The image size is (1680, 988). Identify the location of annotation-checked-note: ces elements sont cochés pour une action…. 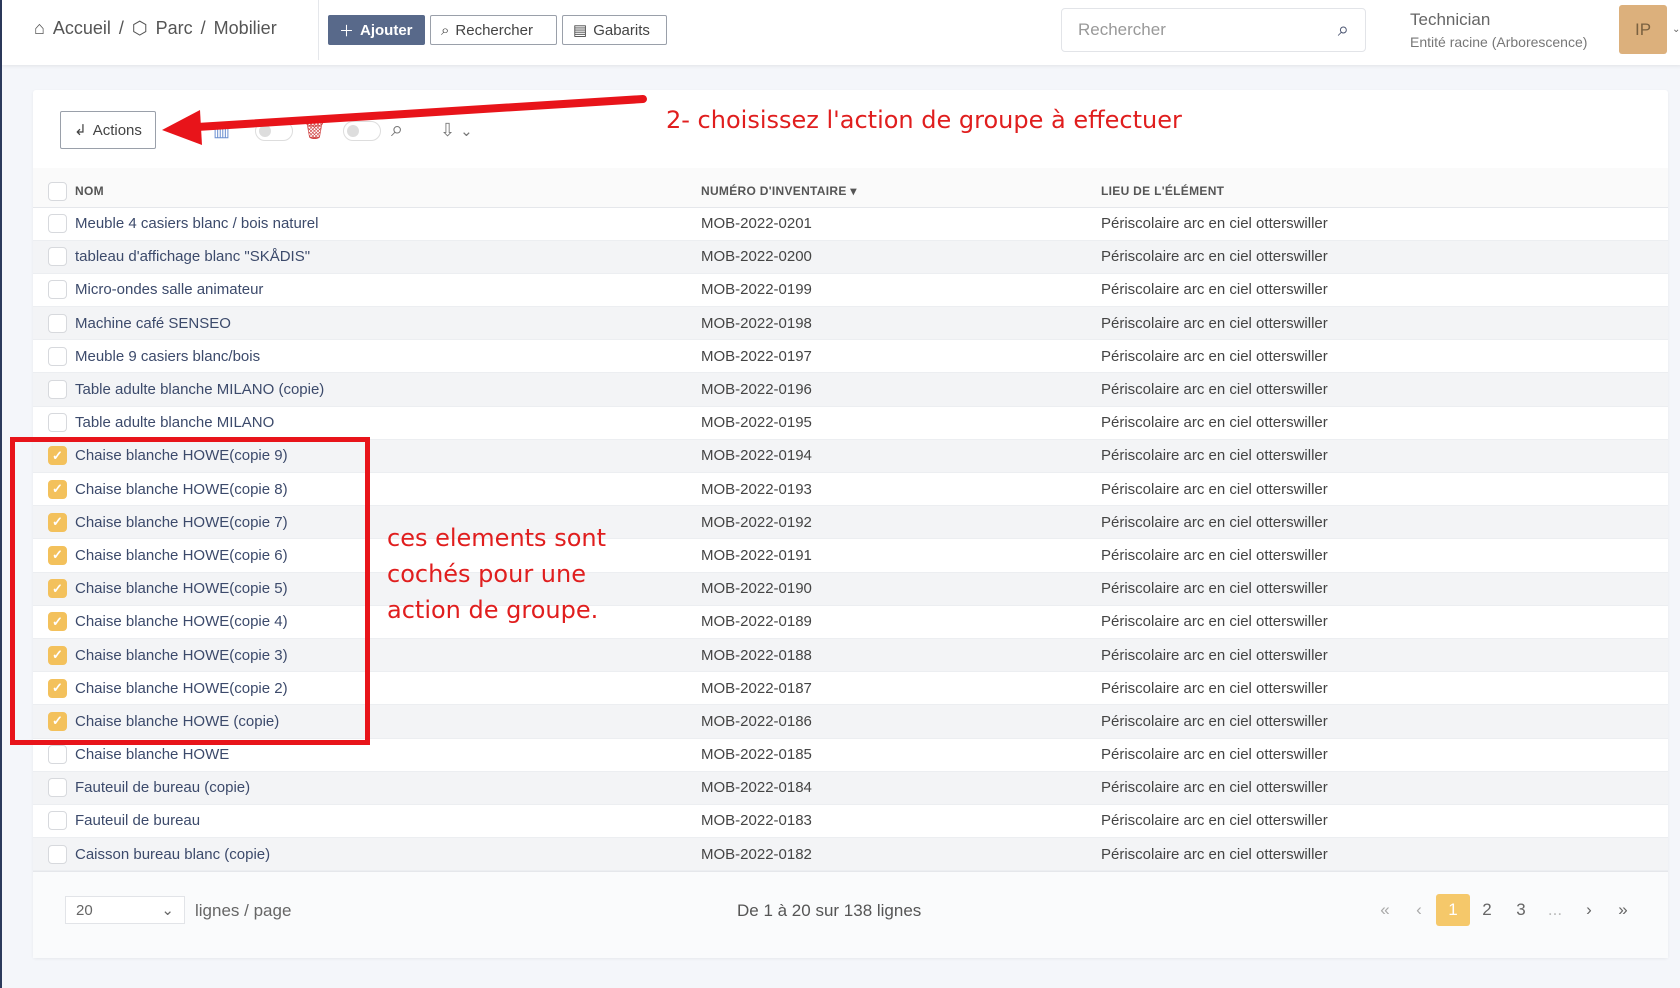
(496, 574).